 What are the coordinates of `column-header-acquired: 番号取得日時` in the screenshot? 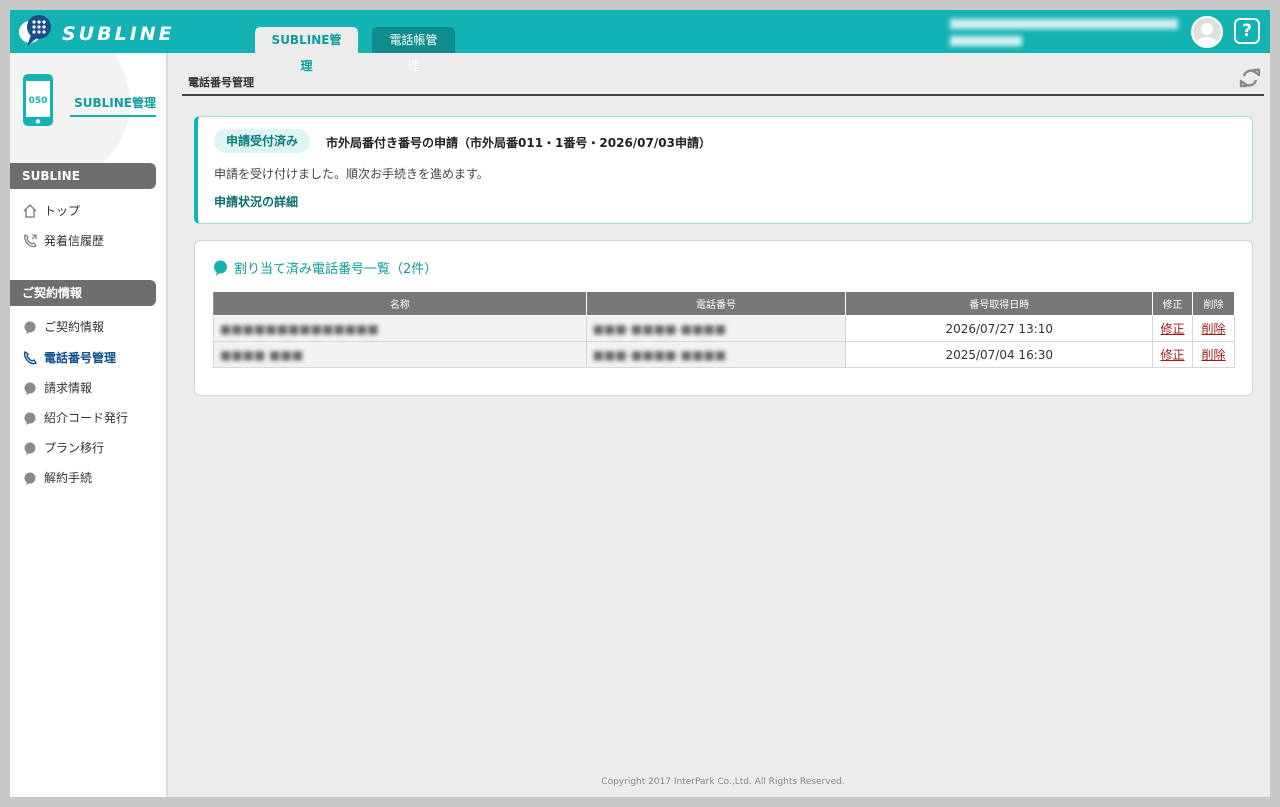 It's located at (999, 303).